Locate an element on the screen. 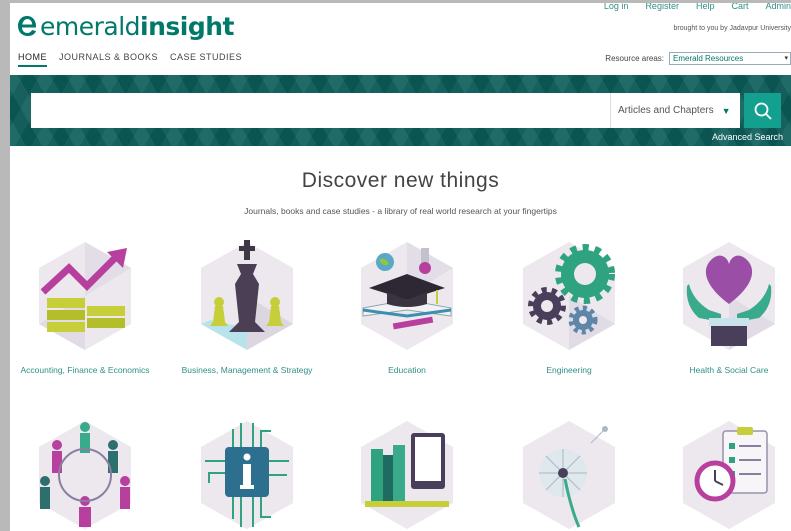  tile-business-management-strategy: Business, Management & Strategy is located at coordinates (247, 309).